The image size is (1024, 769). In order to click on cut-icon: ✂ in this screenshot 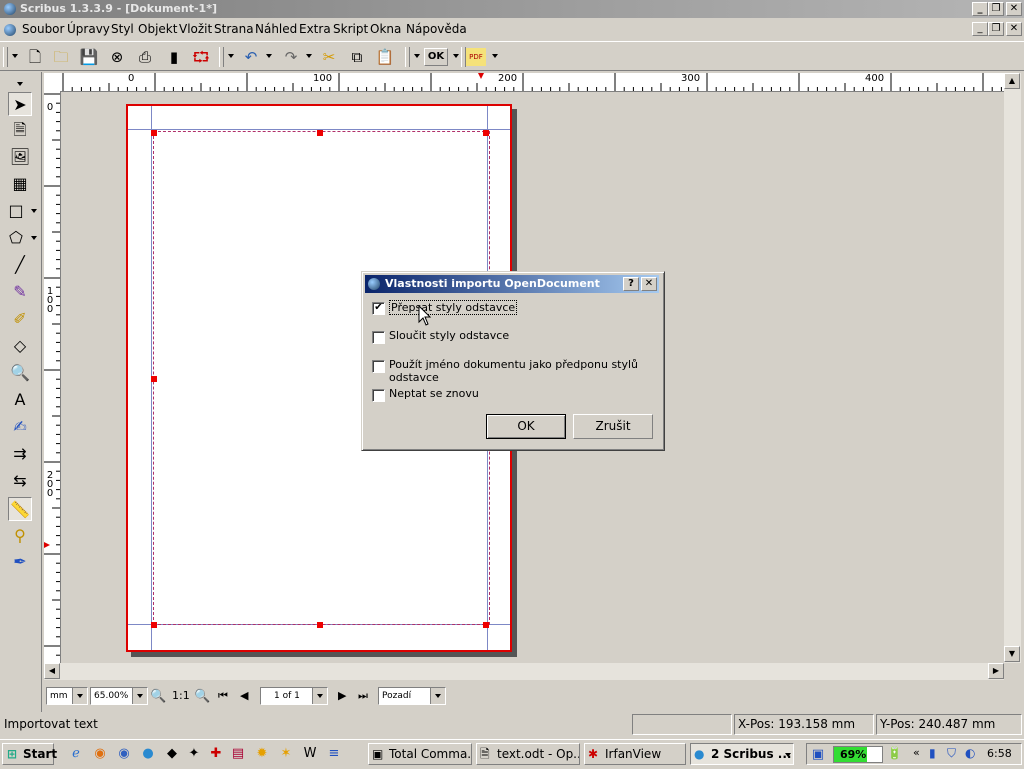, I will do `click(329, 57)`.